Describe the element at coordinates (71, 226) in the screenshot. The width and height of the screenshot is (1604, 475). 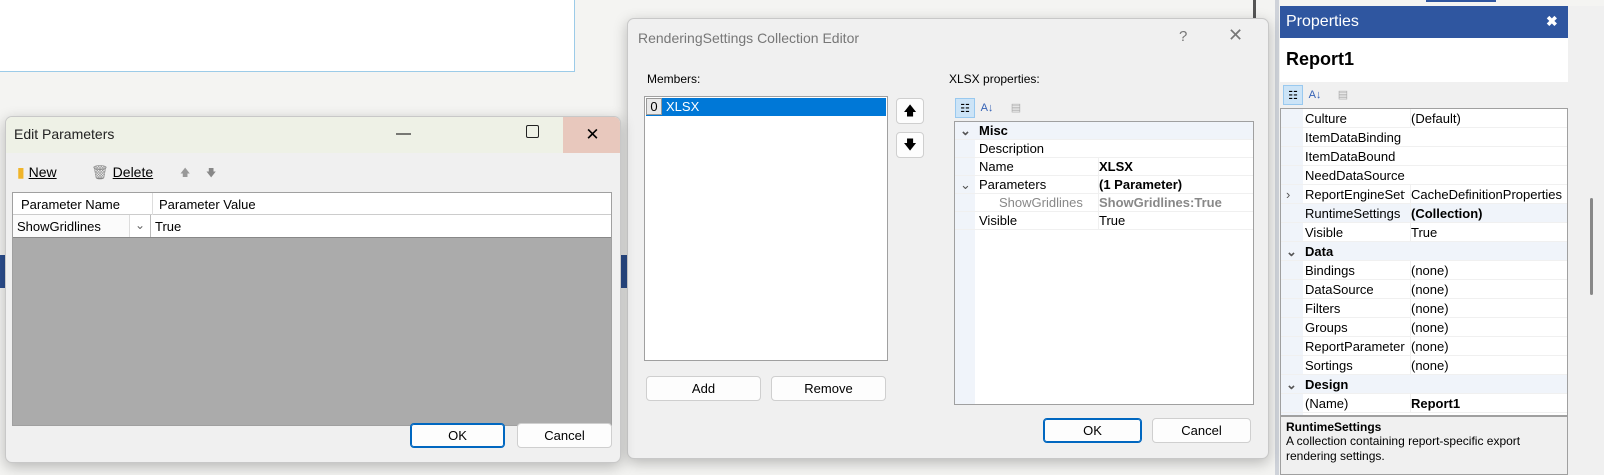
I see `parameter-name-combo: ShowGridlines` at that location.